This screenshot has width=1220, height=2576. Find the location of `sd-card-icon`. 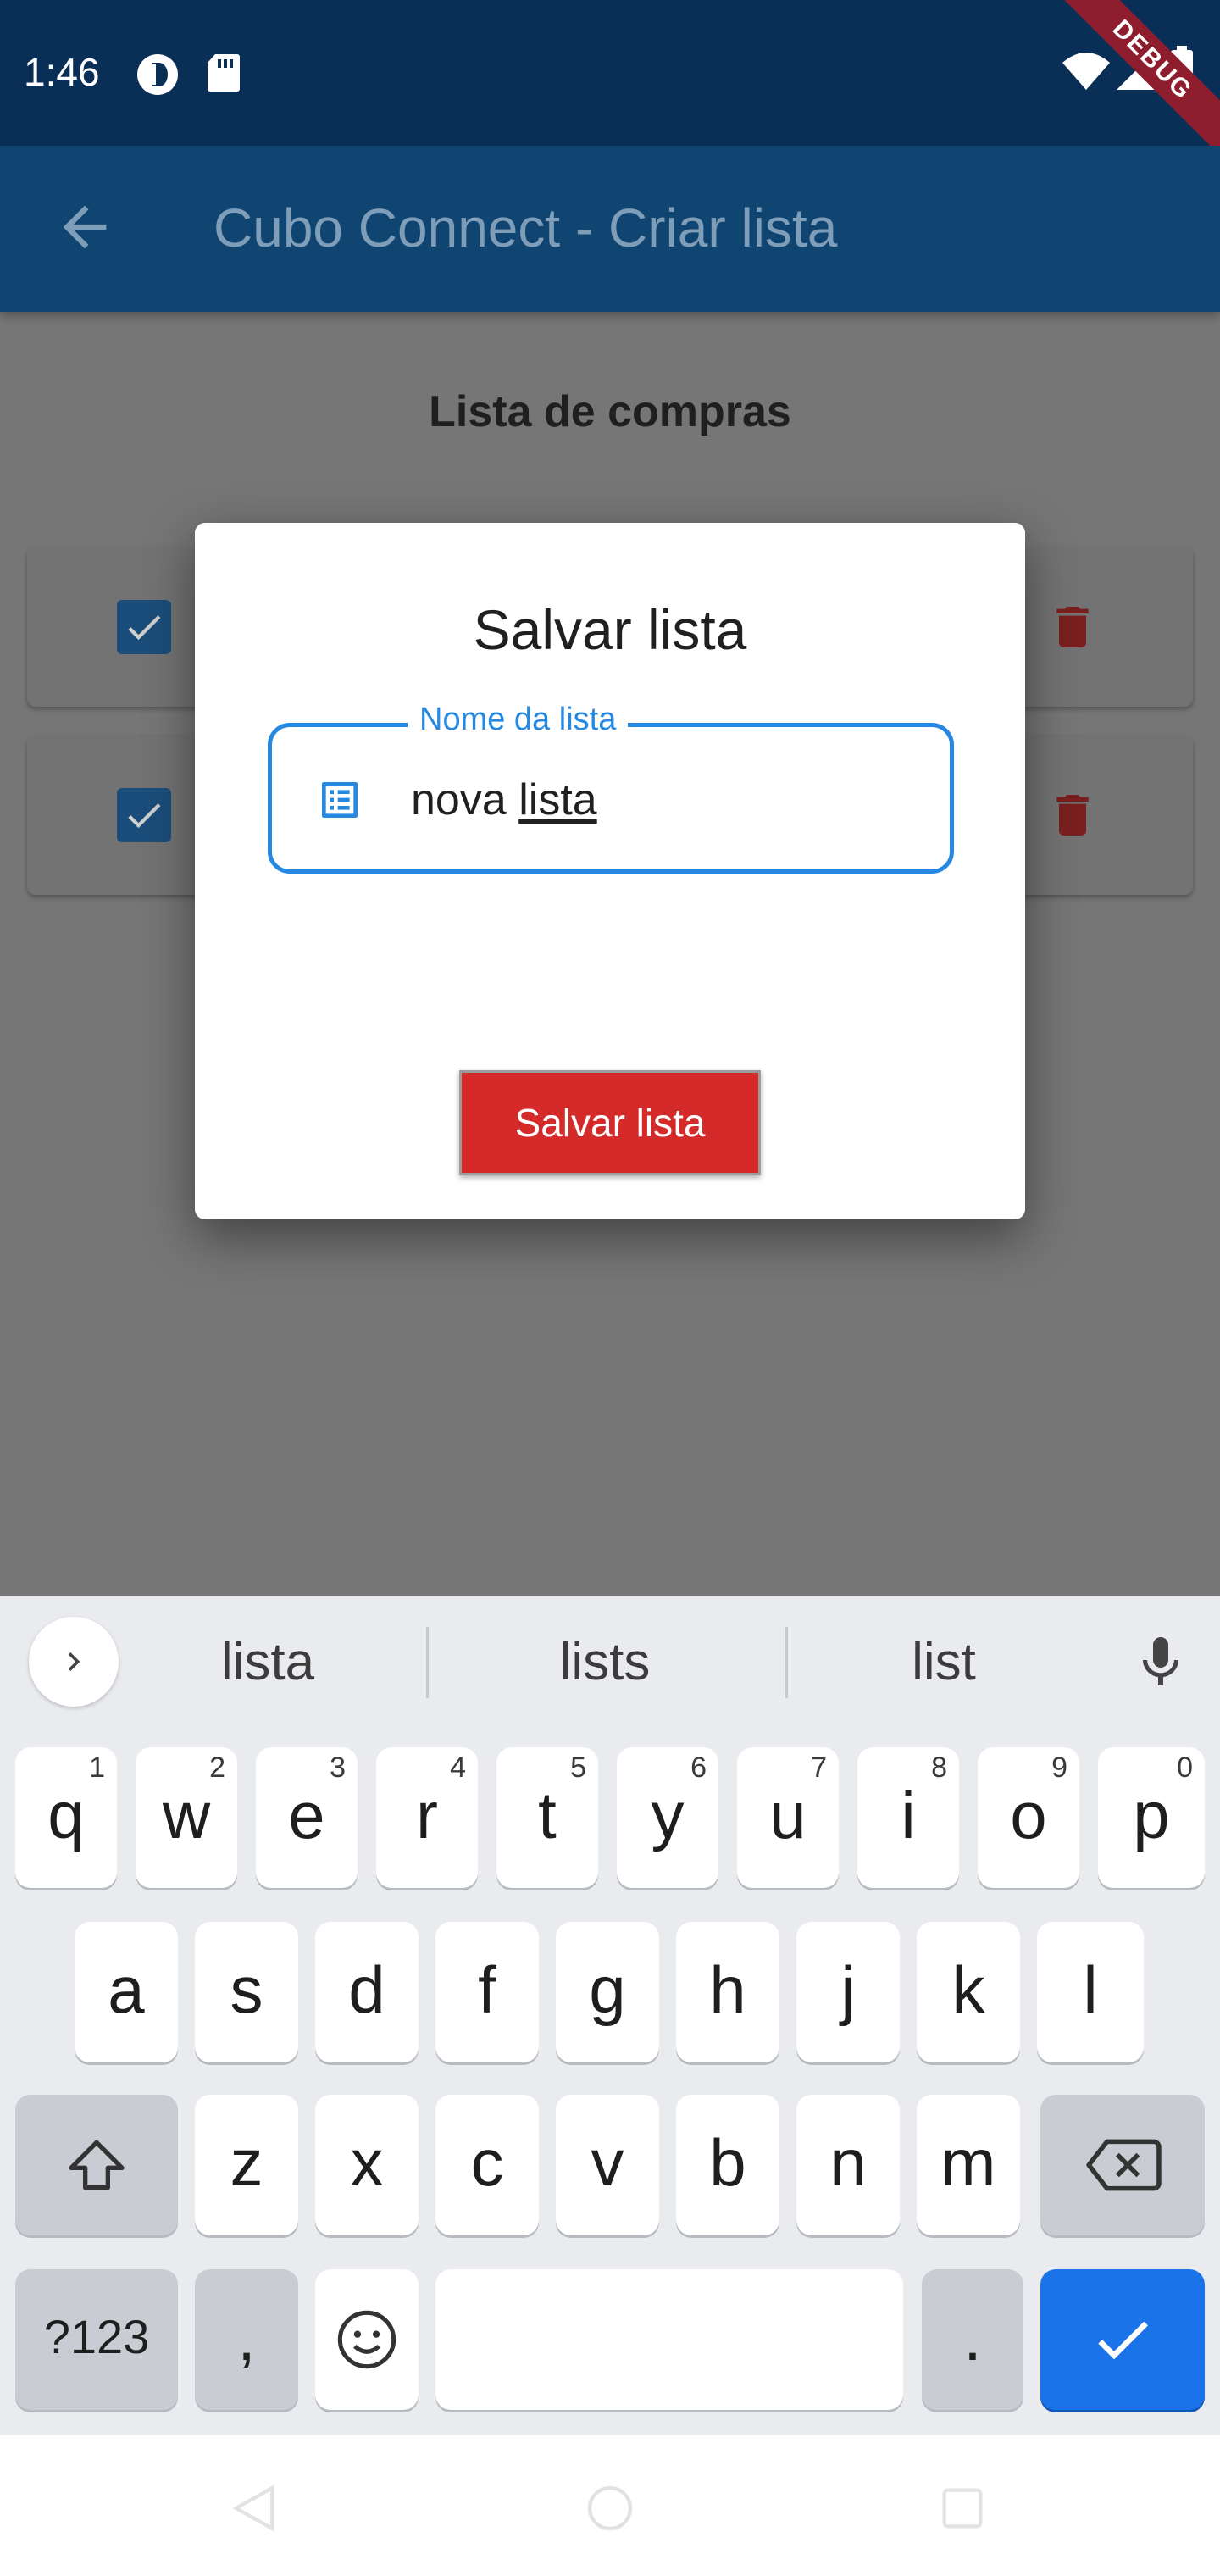

sd-card-icon is located at coordinates (224, 75).